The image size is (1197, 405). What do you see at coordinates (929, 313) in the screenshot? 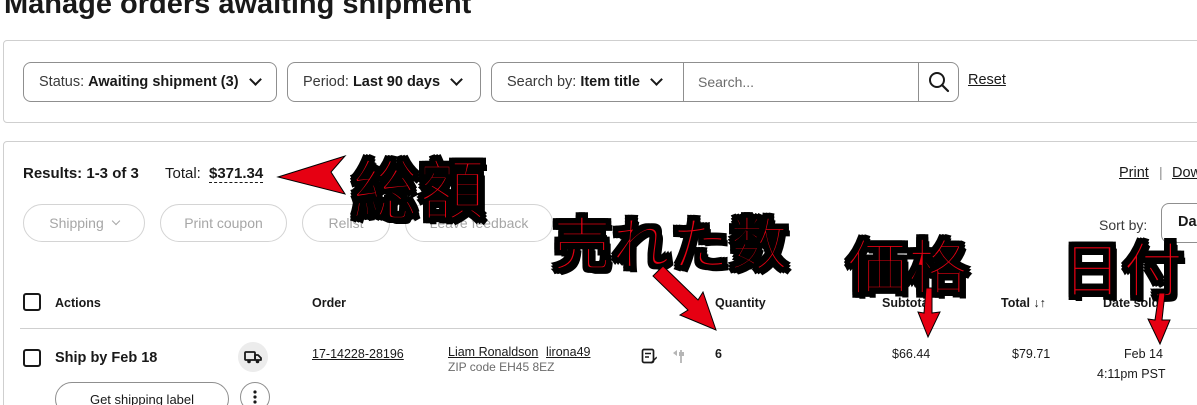
I see `arrow-to-subtotal` at bounding box center [929, 313].